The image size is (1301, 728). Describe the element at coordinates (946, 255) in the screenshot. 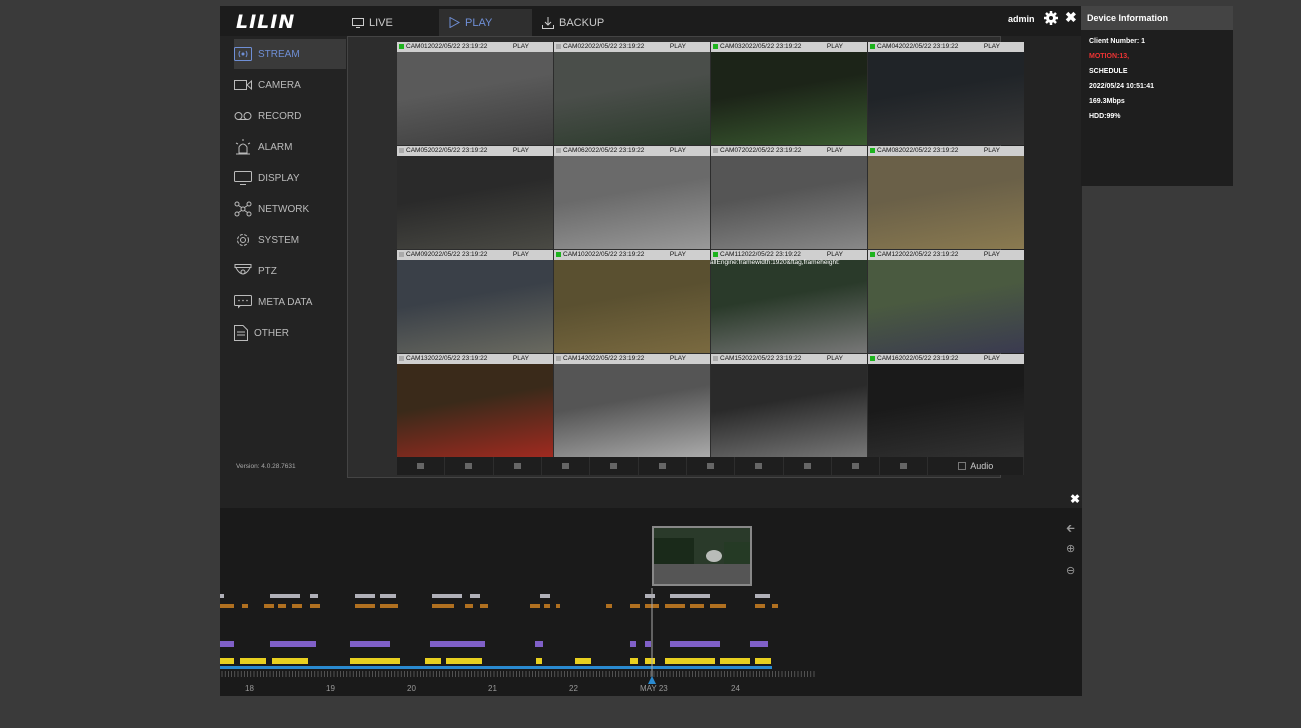

I see `camera-tile-header: CAM122022/05/22 23:19:22 PLAY` at that location.